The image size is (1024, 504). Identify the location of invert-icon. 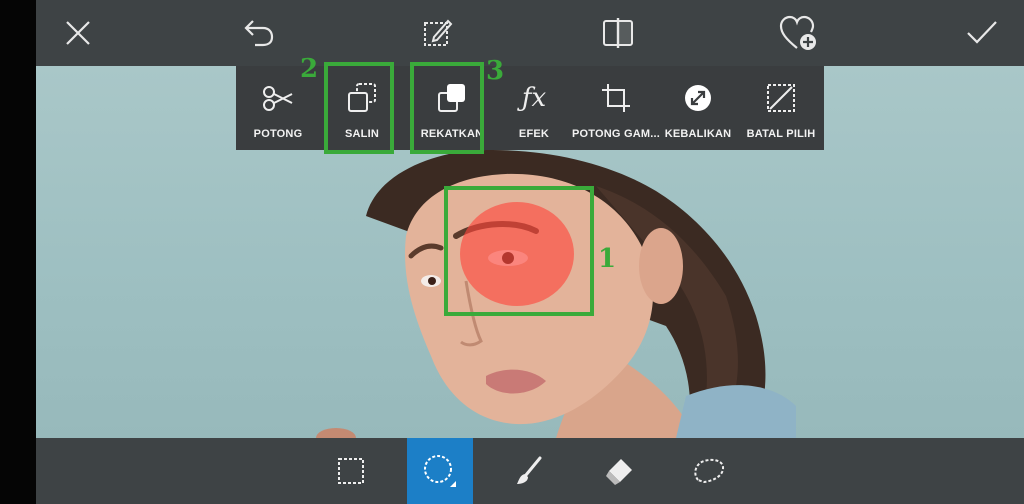
(698, 98).